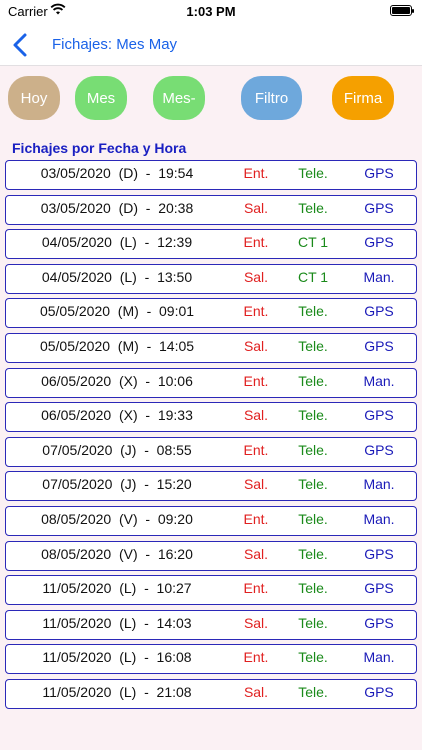 The height and width of the screenshot is (750, 422). I want to click on page-title: Fichajes: Mes May, so click(115, 44).